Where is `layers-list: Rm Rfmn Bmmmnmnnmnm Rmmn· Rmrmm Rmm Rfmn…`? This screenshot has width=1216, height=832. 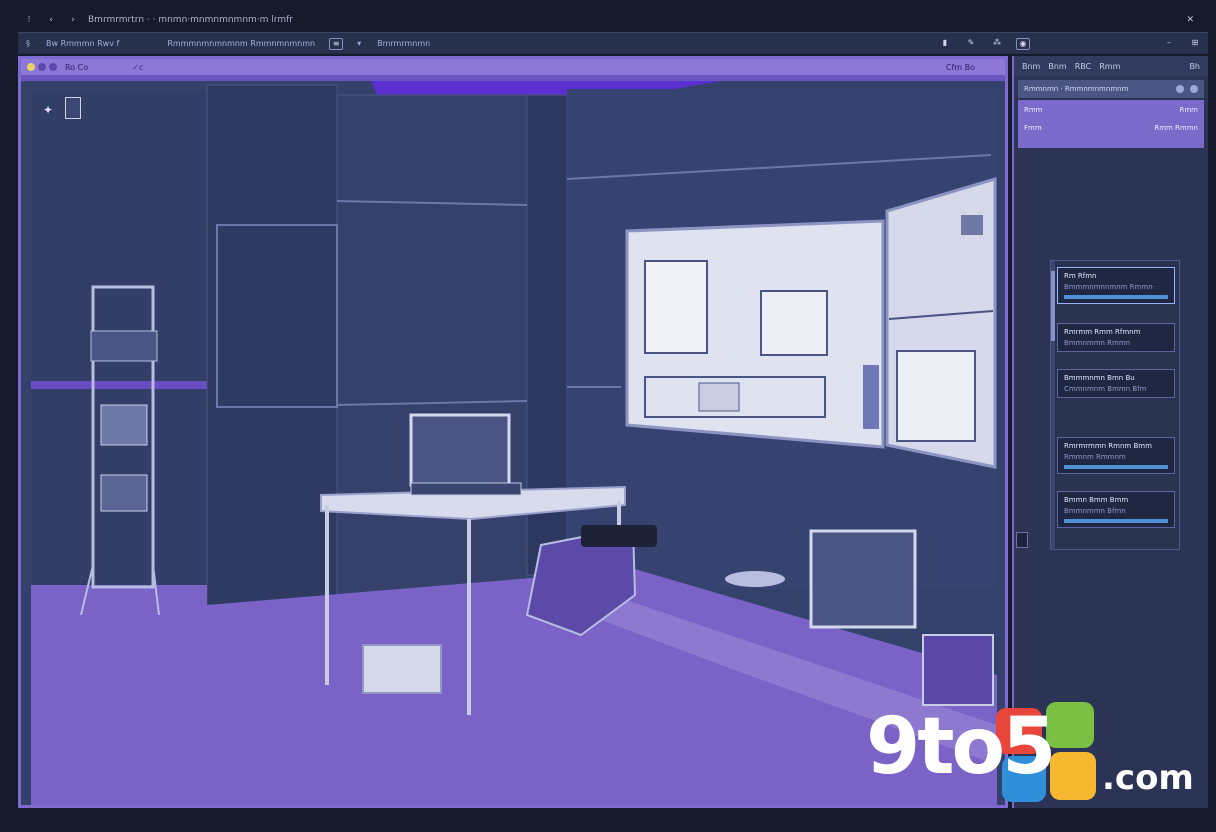 layers-list: Rm Rfmn Bmmmnmnnmnm Rmmn· Rmrmm Rmm Rfmn… is located at coordinates (1115, 405).